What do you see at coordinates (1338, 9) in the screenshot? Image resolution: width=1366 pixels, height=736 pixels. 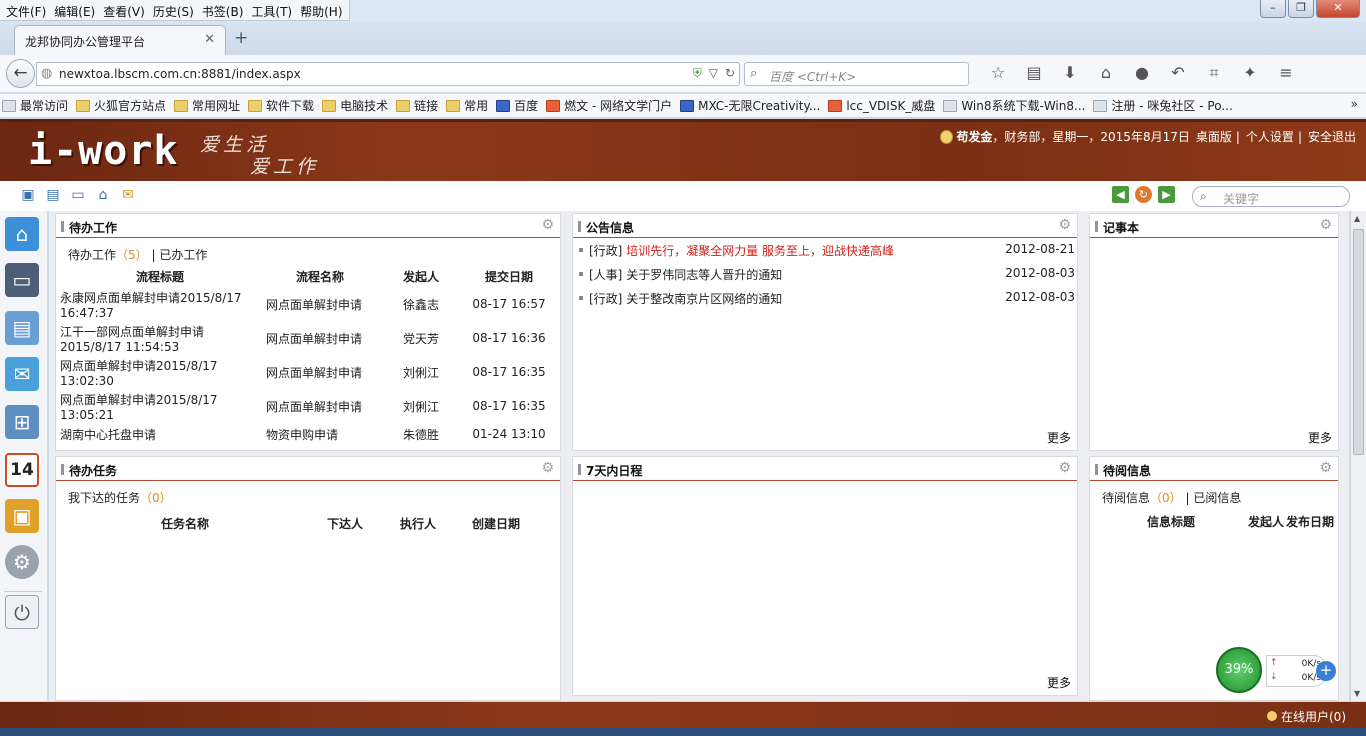 I see `close-window-button: ✕` at bounding box center [1338, 9].